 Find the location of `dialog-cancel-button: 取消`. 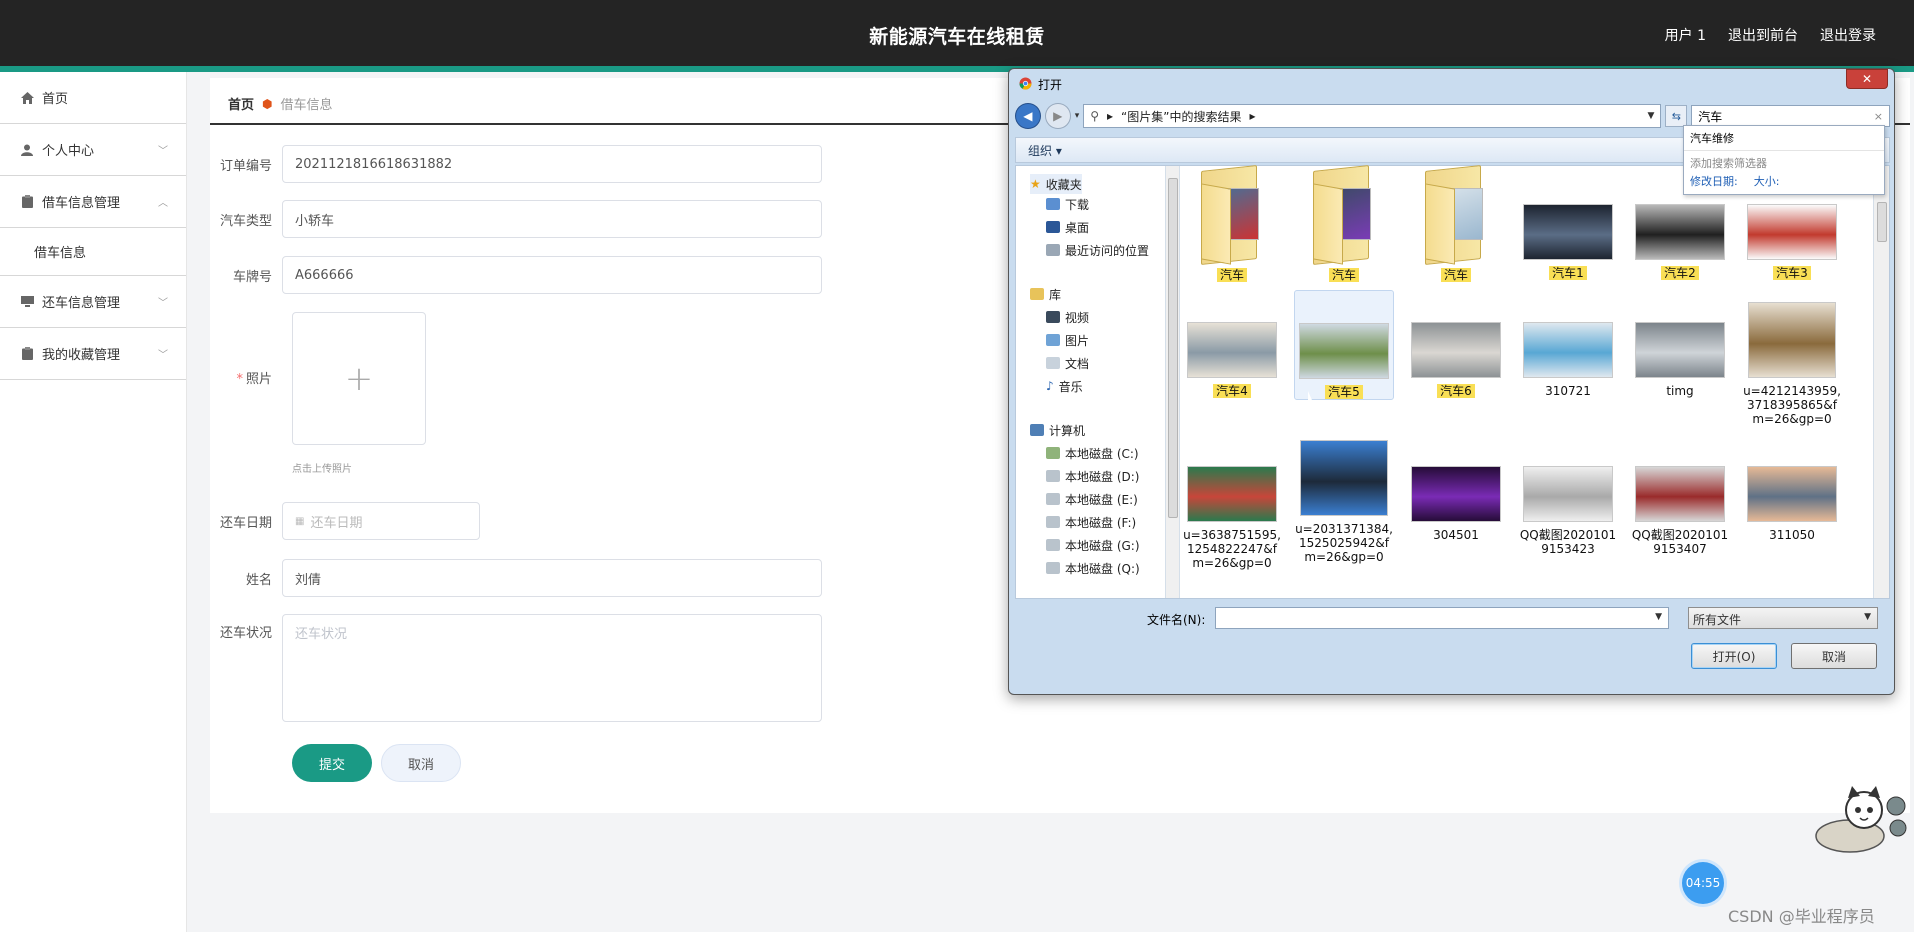

dialog-cancel-button: 取消 is located at coordinates (1834, 656).